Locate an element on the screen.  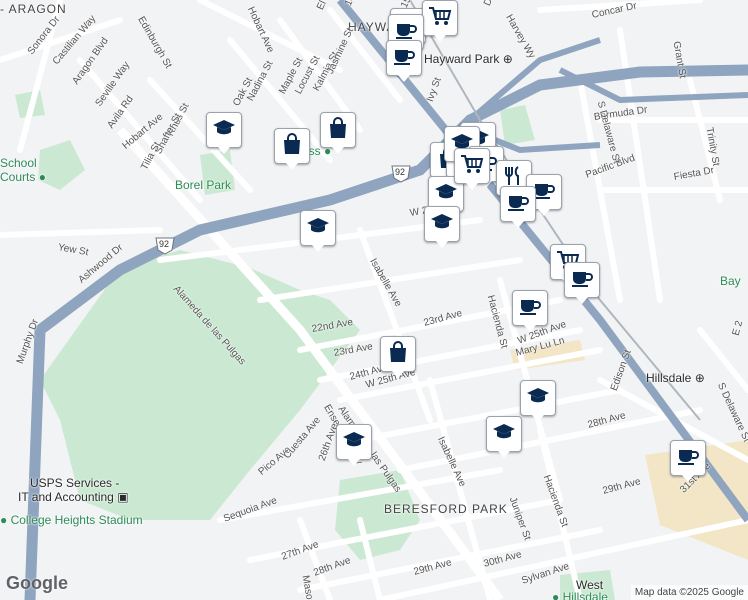
place-usps-line2: IT and Accounting ▣ is located at coordinates (73, 497).